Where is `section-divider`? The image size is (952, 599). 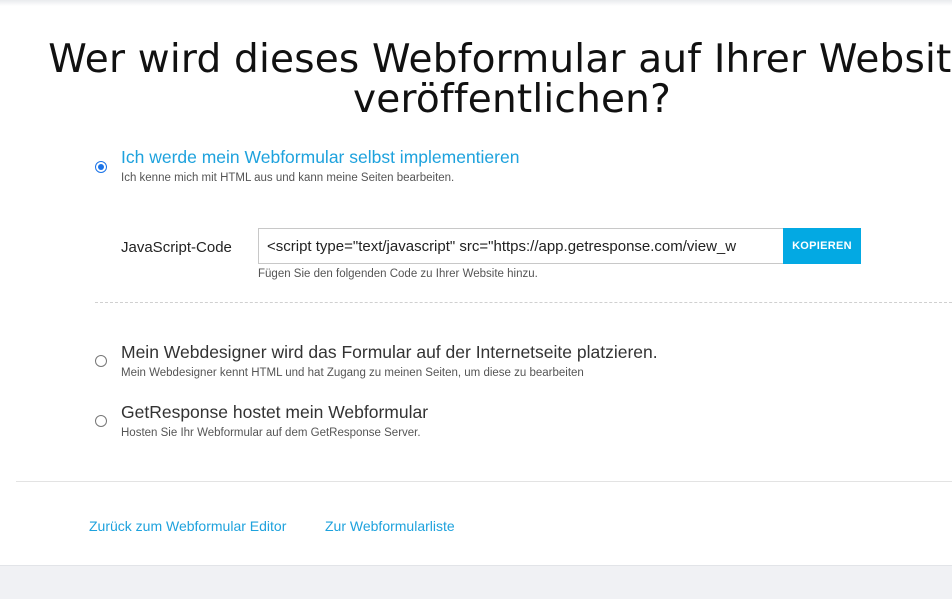
section-divider is located at coordinates (523, 302).